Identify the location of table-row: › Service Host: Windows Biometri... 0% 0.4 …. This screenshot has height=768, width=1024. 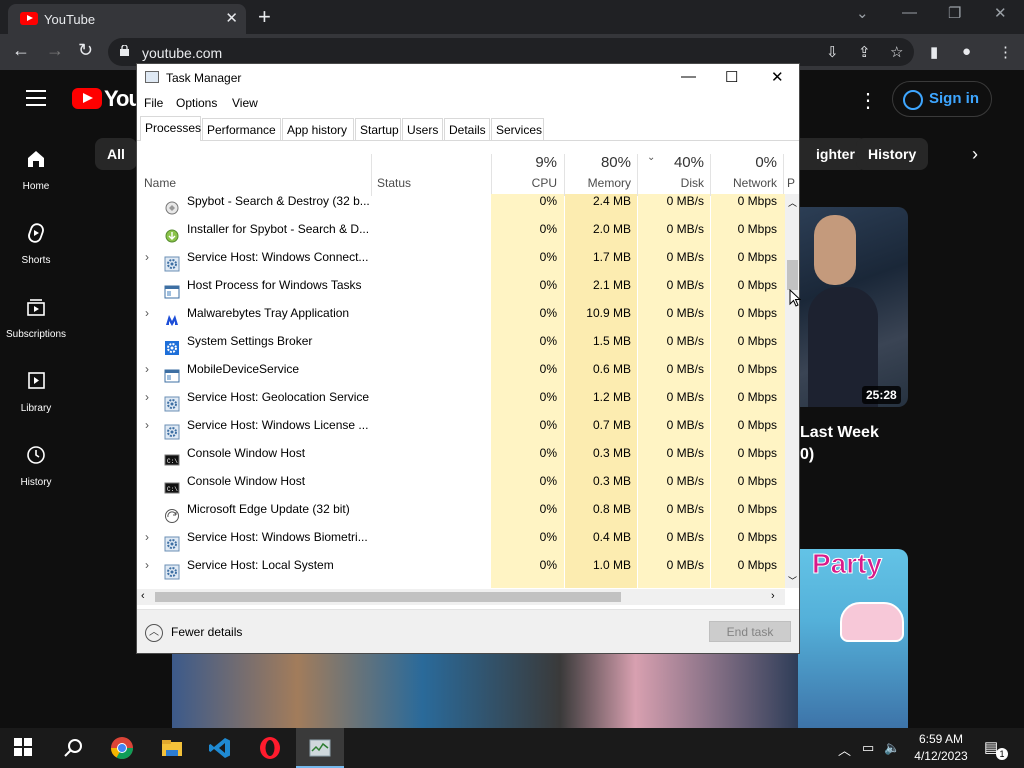
(461, 537).